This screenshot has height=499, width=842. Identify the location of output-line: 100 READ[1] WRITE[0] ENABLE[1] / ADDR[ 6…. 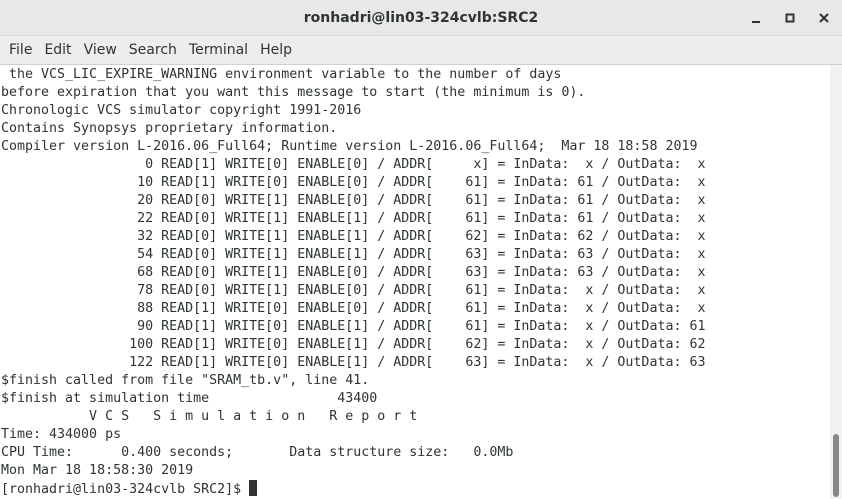
(353, 344).